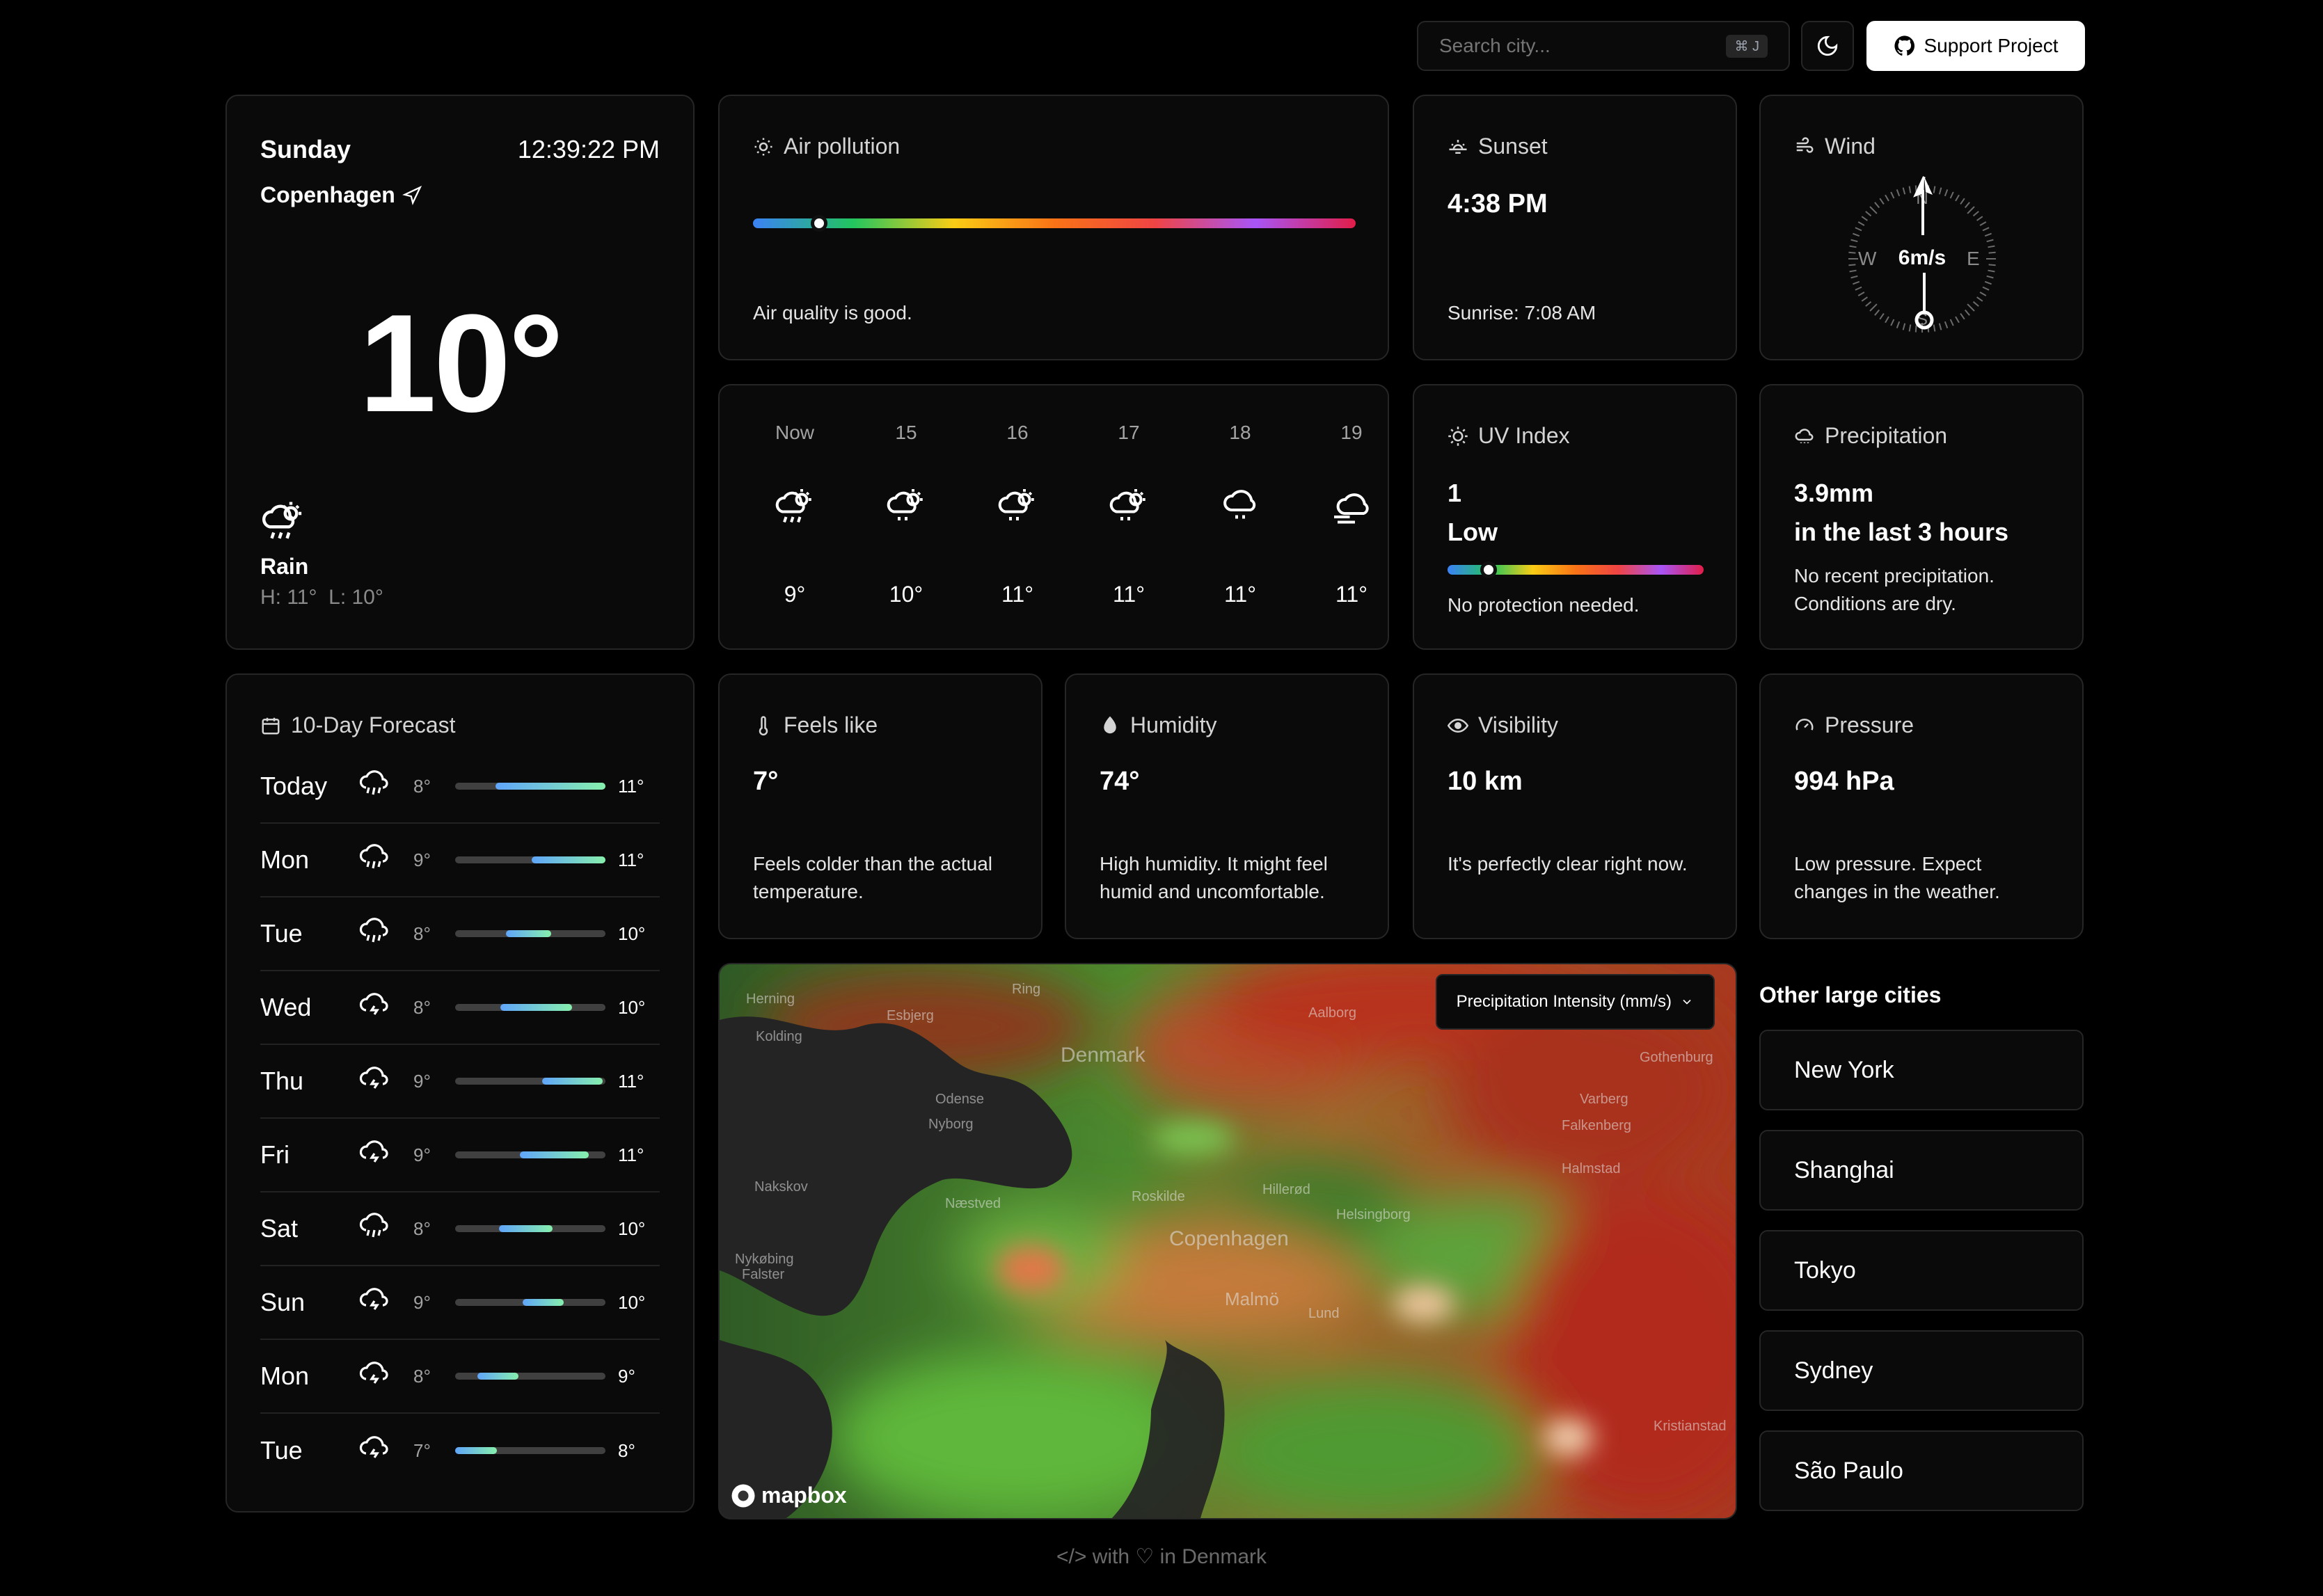 The width and height of the screenshot is (2323, 1596). I want to click on hourly-item: 19 11°, so click(1352, 523).